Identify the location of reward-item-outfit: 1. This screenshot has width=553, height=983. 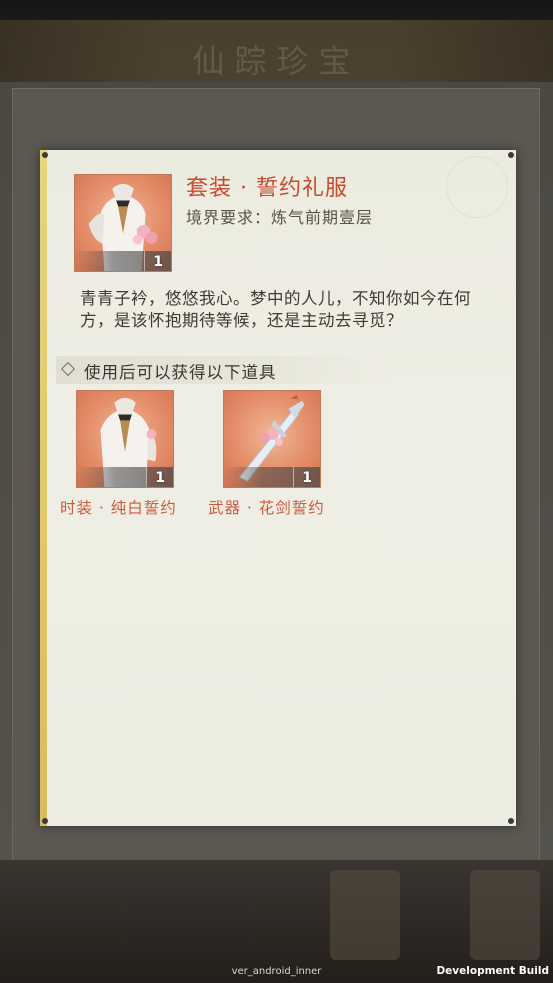
(125, 439).